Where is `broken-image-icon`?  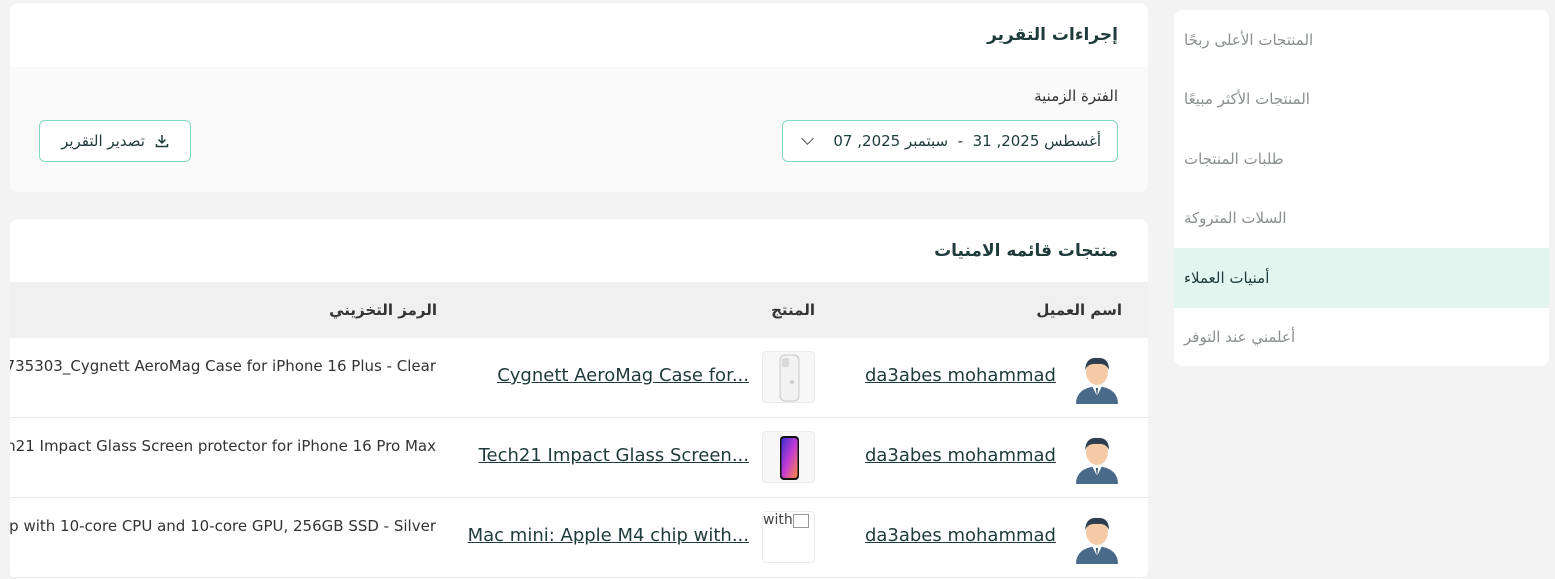 broken-image-icon is located at coordinates (801, 521).